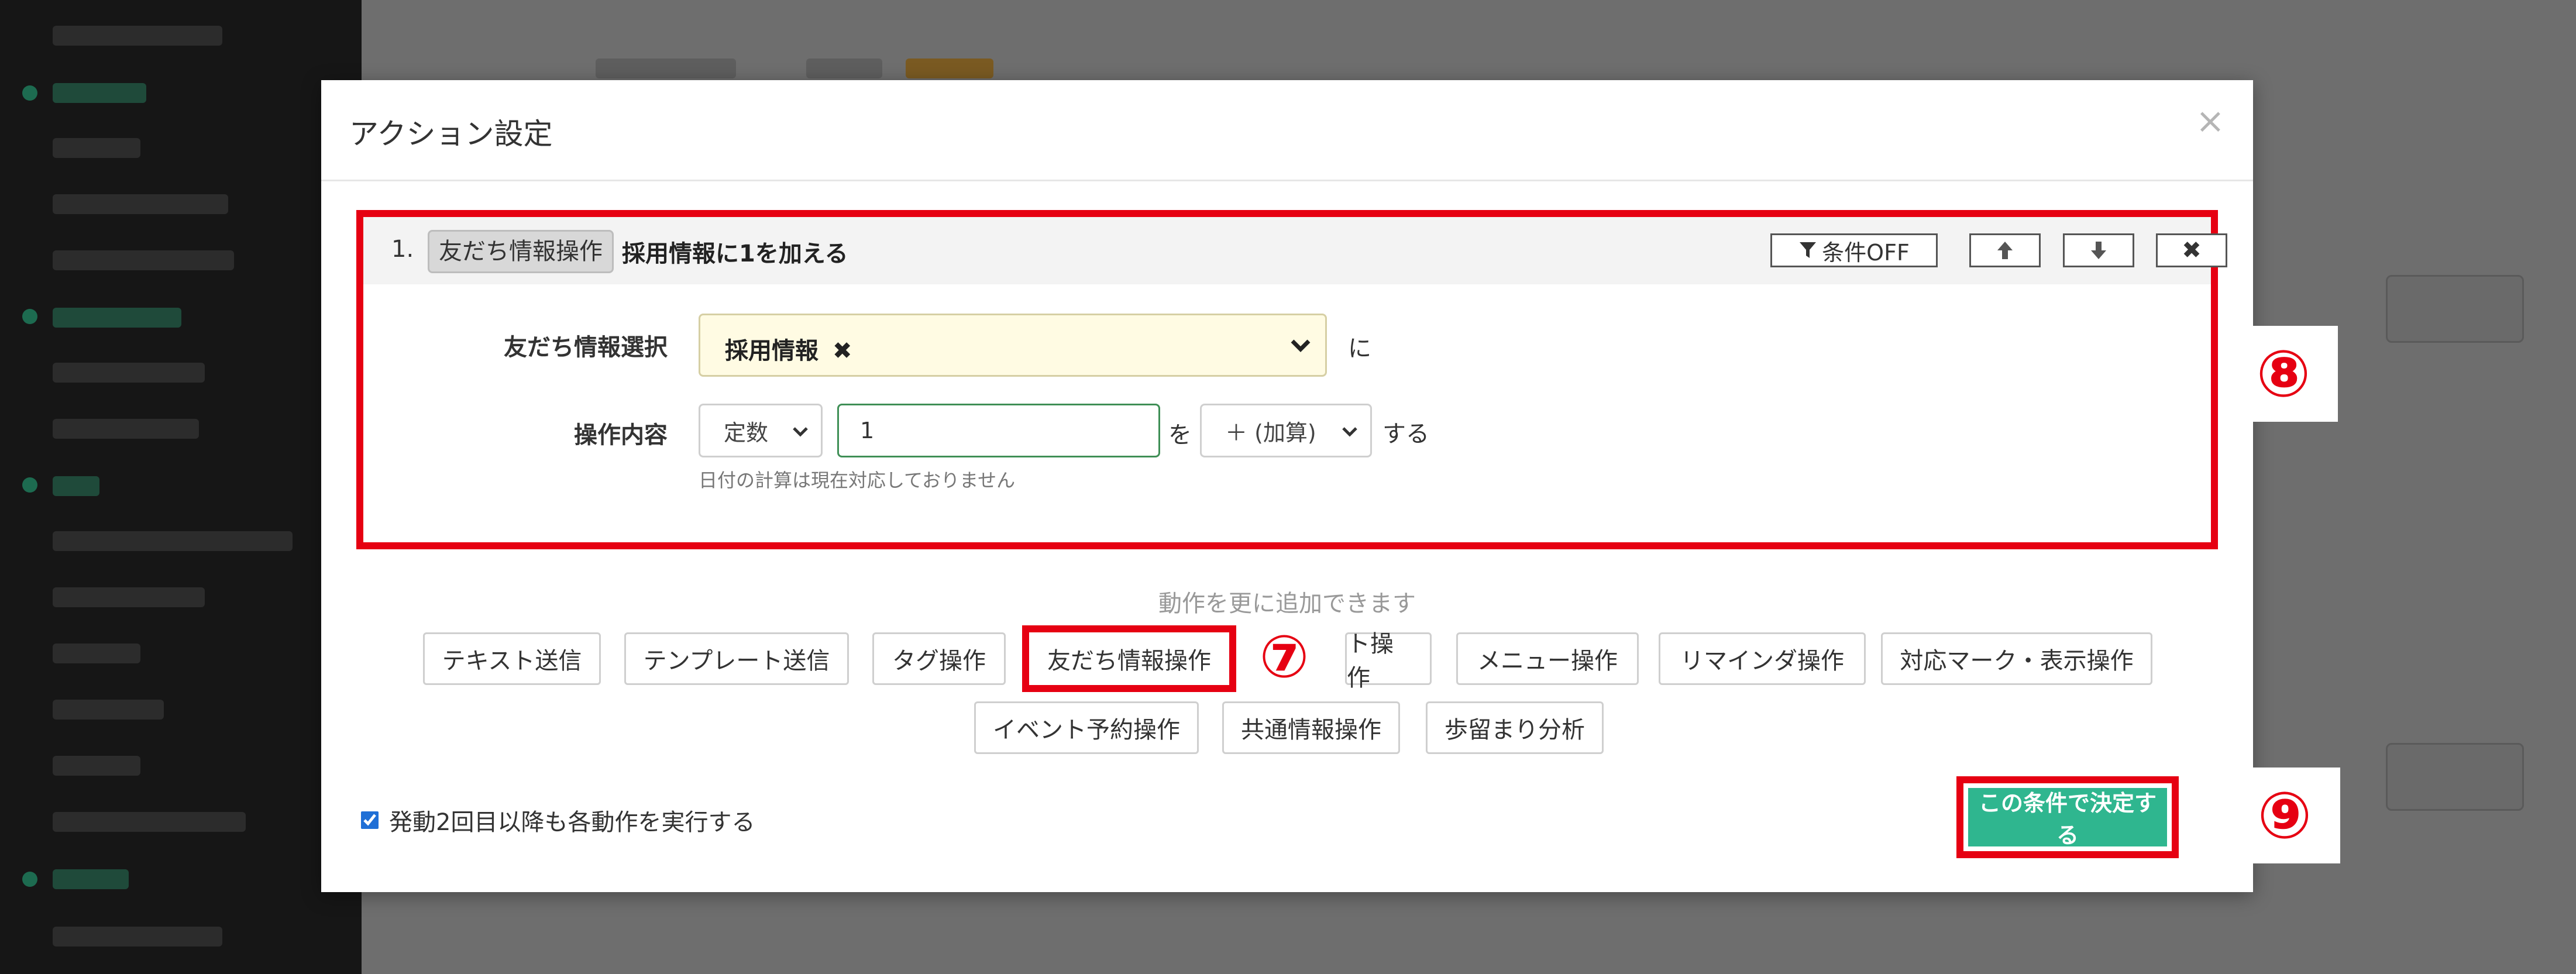 Image resolution: width=2576 pixels, height=974 pixels. I want to click on app-sidebar, so click(181, 487).